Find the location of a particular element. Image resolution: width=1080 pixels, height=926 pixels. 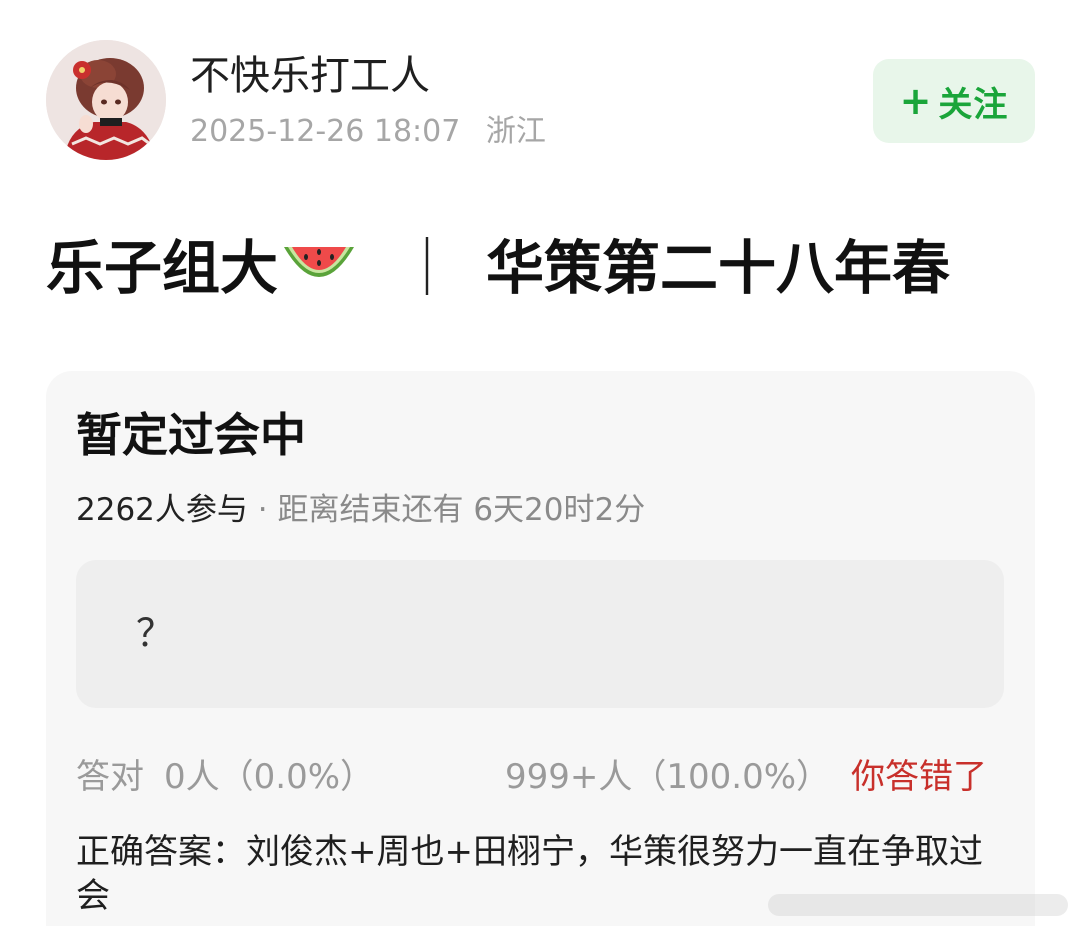

answer-option: ？ is located at coordinates (540, 634).